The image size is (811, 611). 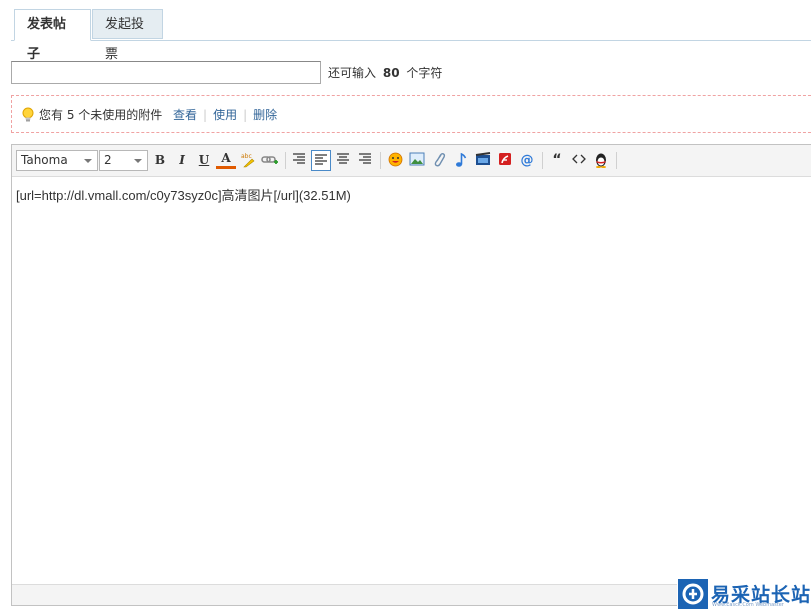 What do you see at coordinates (101, 115) in the screenshot?
I see `notice-text: 您有 5 个未使用的附件` at bounding box center [101, 115].